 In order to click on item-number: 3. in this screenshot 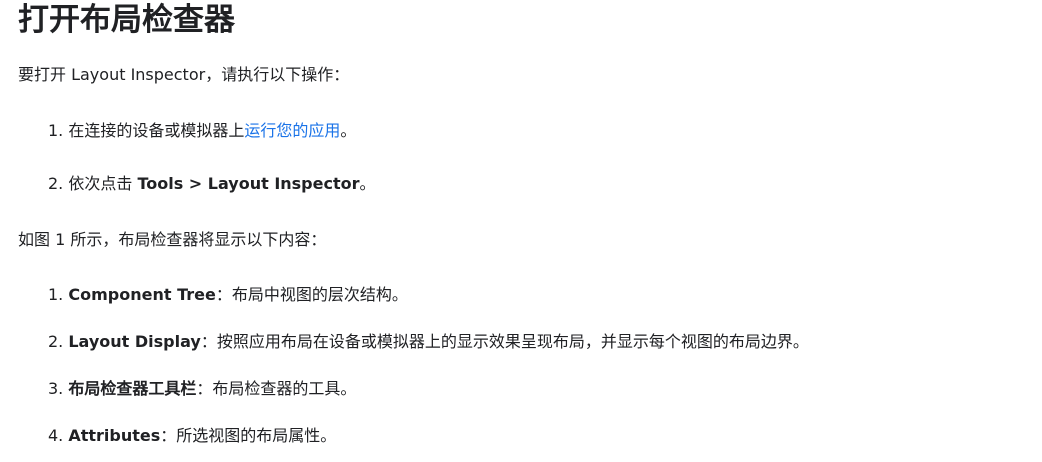, I will do `click(56, 388)`.